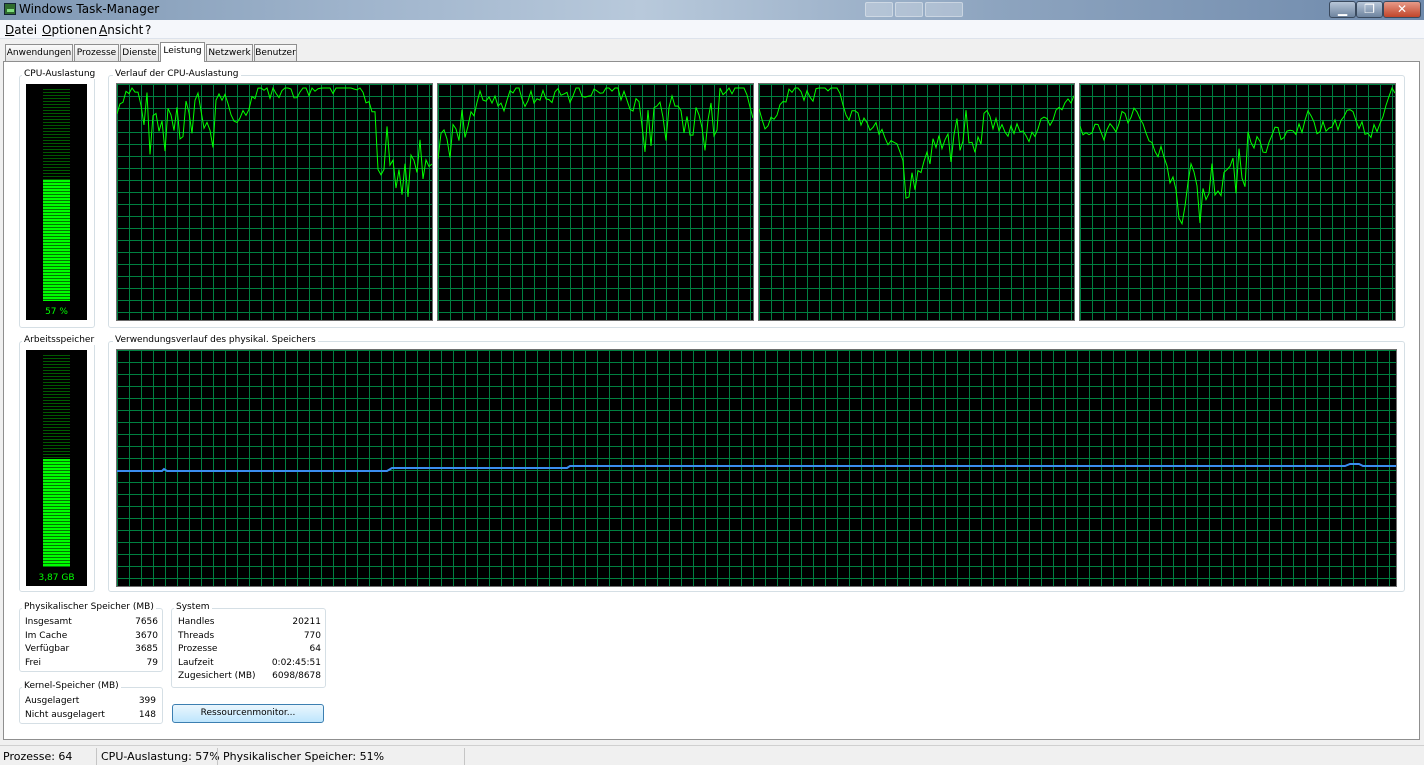 The image size is (1424, 765). What do you see at coordinates (21, 30) in the screenshot?
I see `menu-datei: Datei` at bounding box center [21, 30].